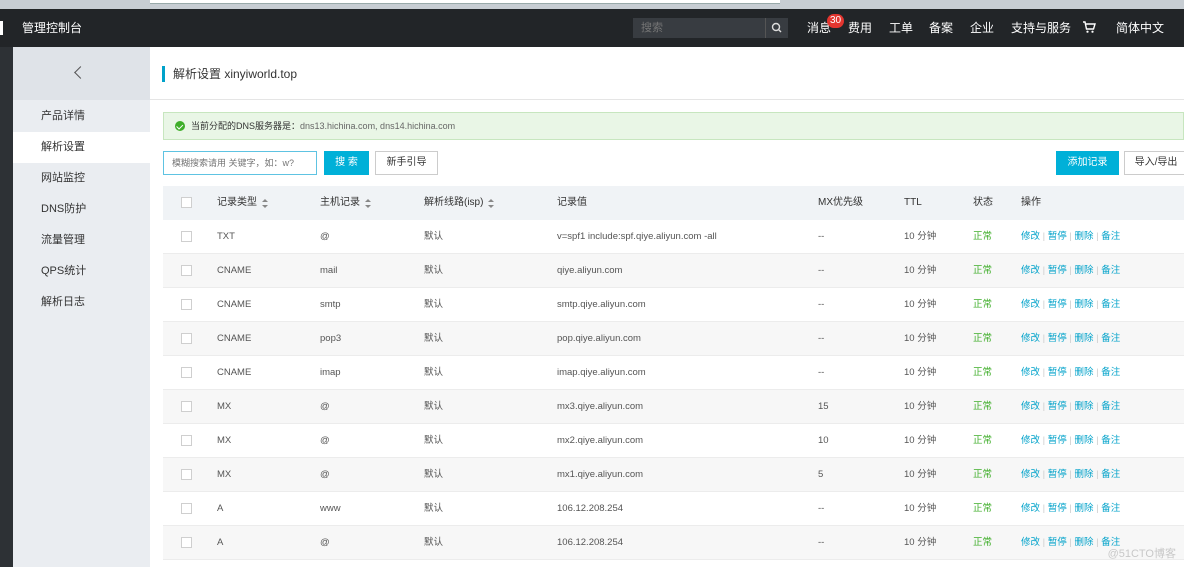 This screenshot has width=1184, height=567. What do you see at coordinates (941, 28) in the screenshot?
I see `nav-icp: 备案` at bounding box center [941, 28].